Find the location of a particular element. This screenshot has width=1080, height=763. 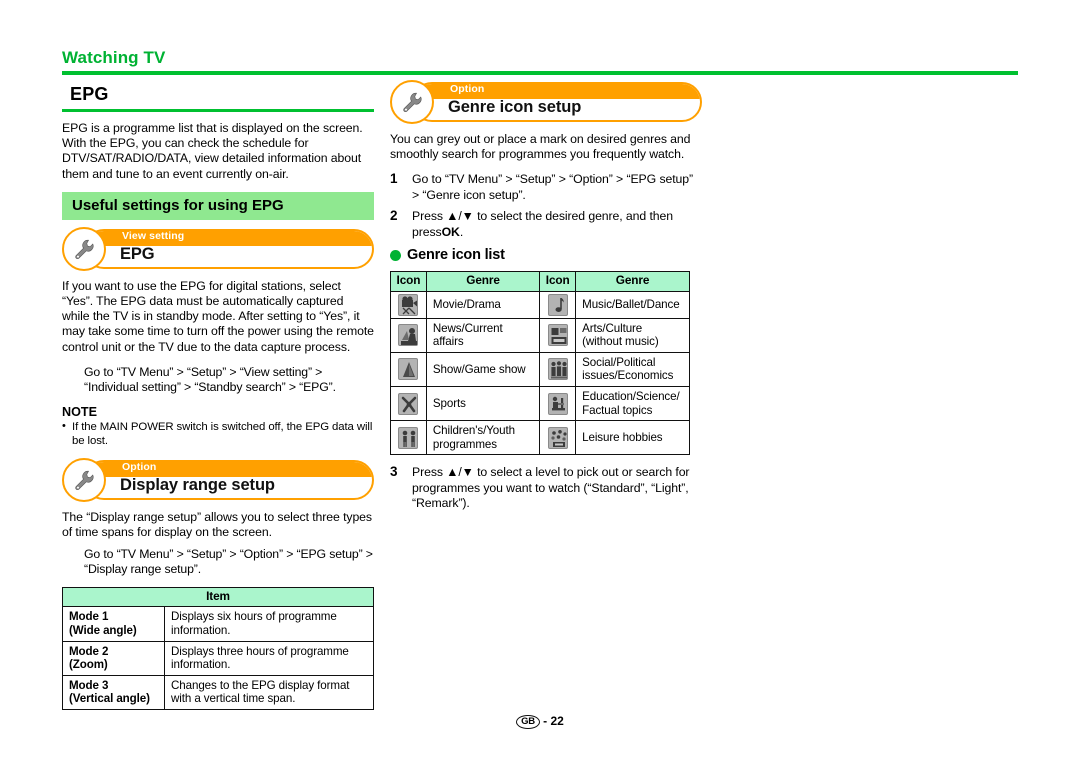

running-head-part-a: Watching is located at coordinates (100, 57).